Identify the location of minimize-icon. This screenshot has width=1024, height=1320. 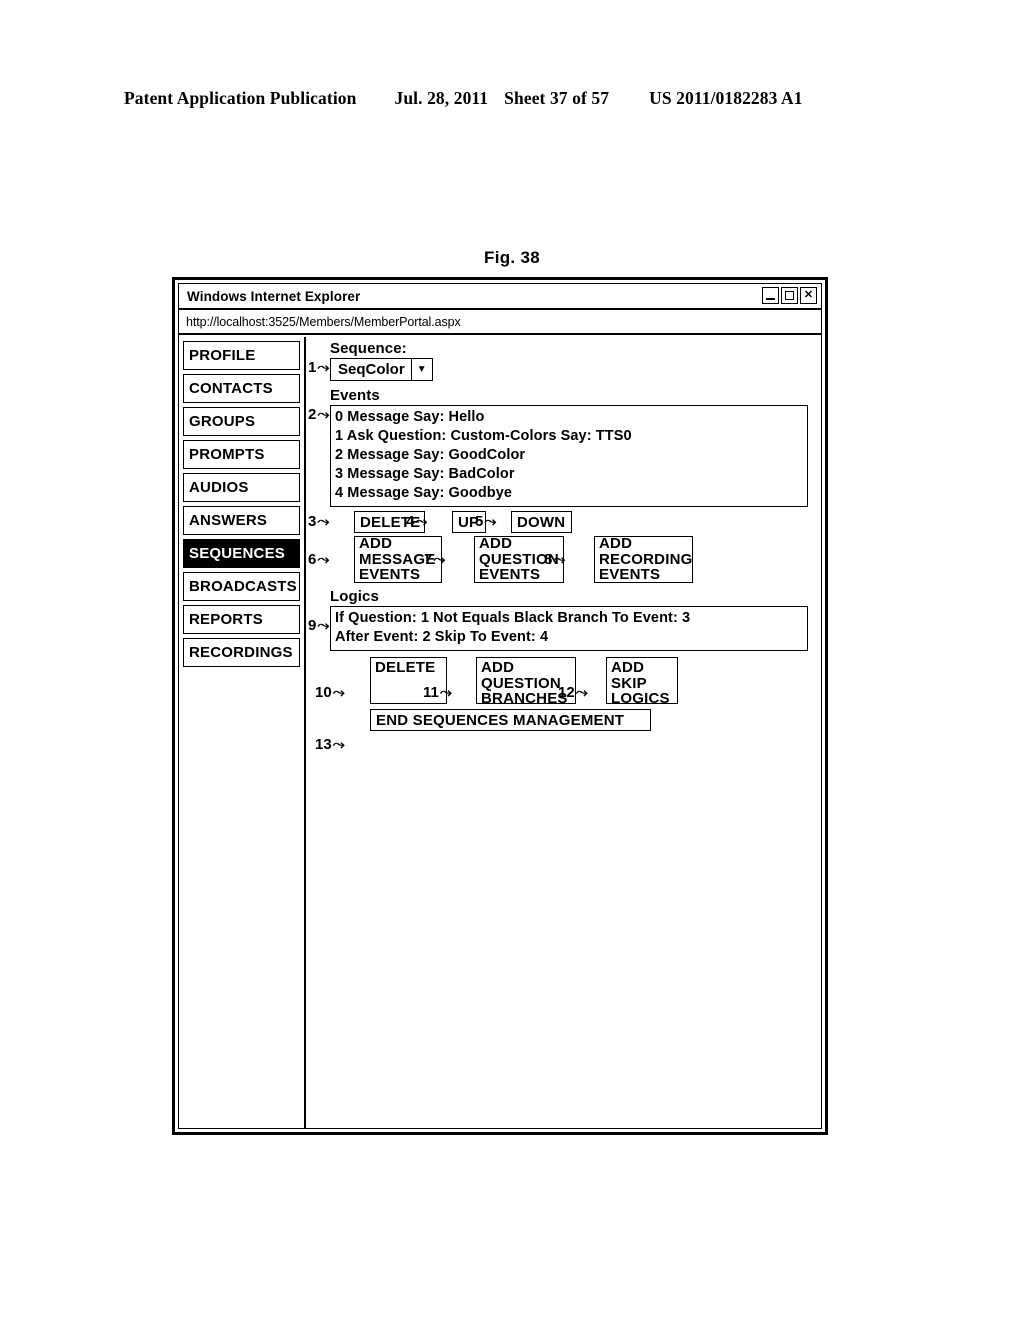
(770, 295).